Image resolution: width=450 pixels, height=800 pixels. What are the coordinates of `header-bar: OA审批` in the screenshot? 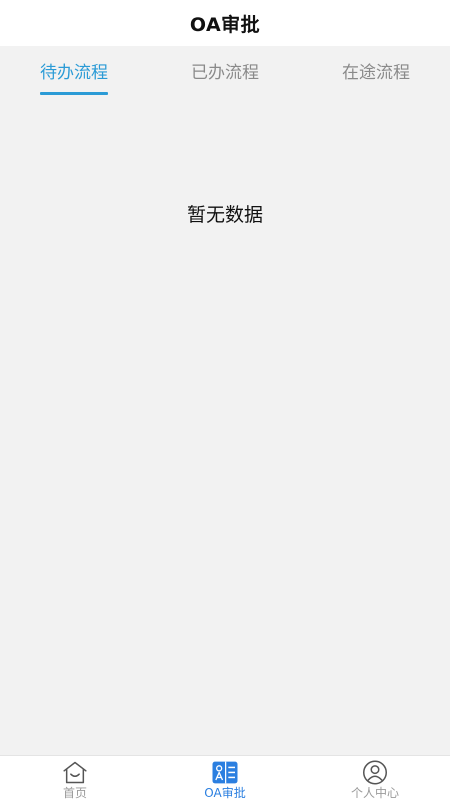 It's located at (225, 23).